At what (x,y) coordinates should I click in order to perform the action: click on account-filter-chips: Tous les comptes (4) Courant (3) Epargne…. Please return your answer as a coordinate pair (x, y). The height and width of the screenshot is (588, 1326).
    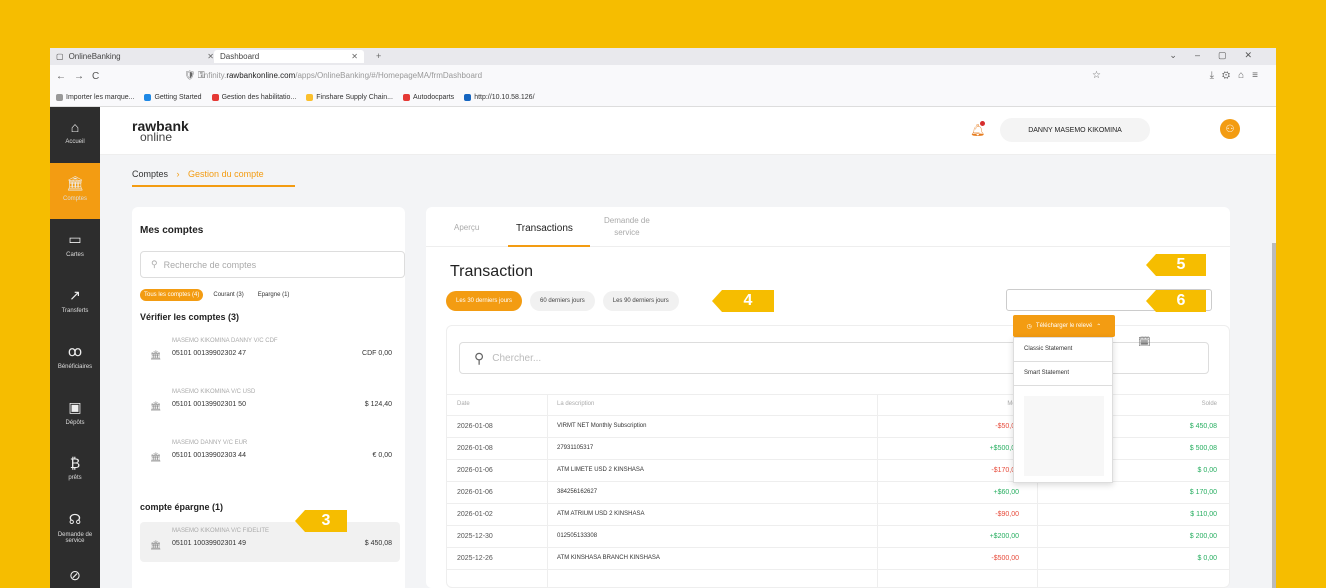
    Looking at the image, I should click on (216, 295).